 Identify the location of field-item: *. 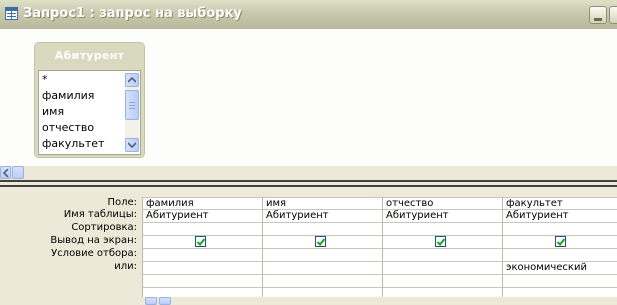
(45, 80).